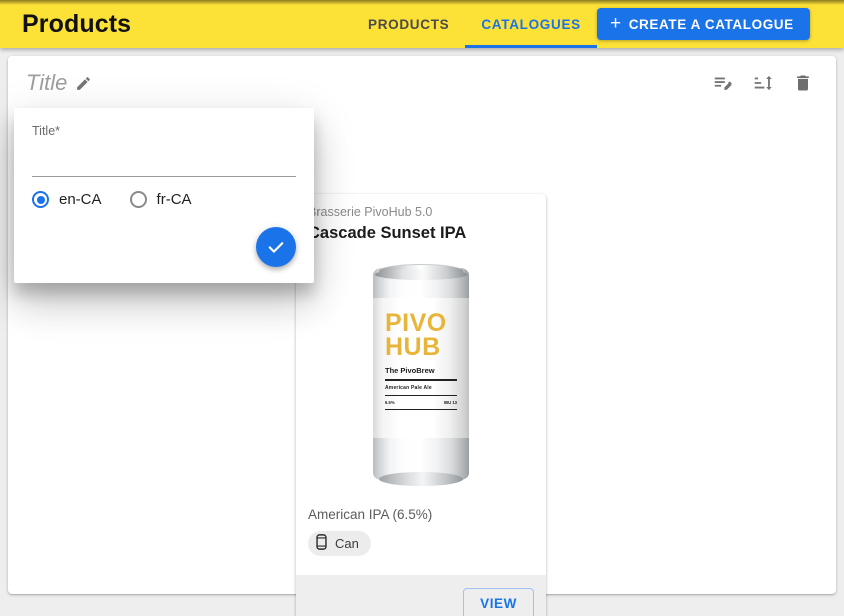 Image resolution: width=844 pixels, height=616 pixels. I want to click on check-icon, so click(276, 247).